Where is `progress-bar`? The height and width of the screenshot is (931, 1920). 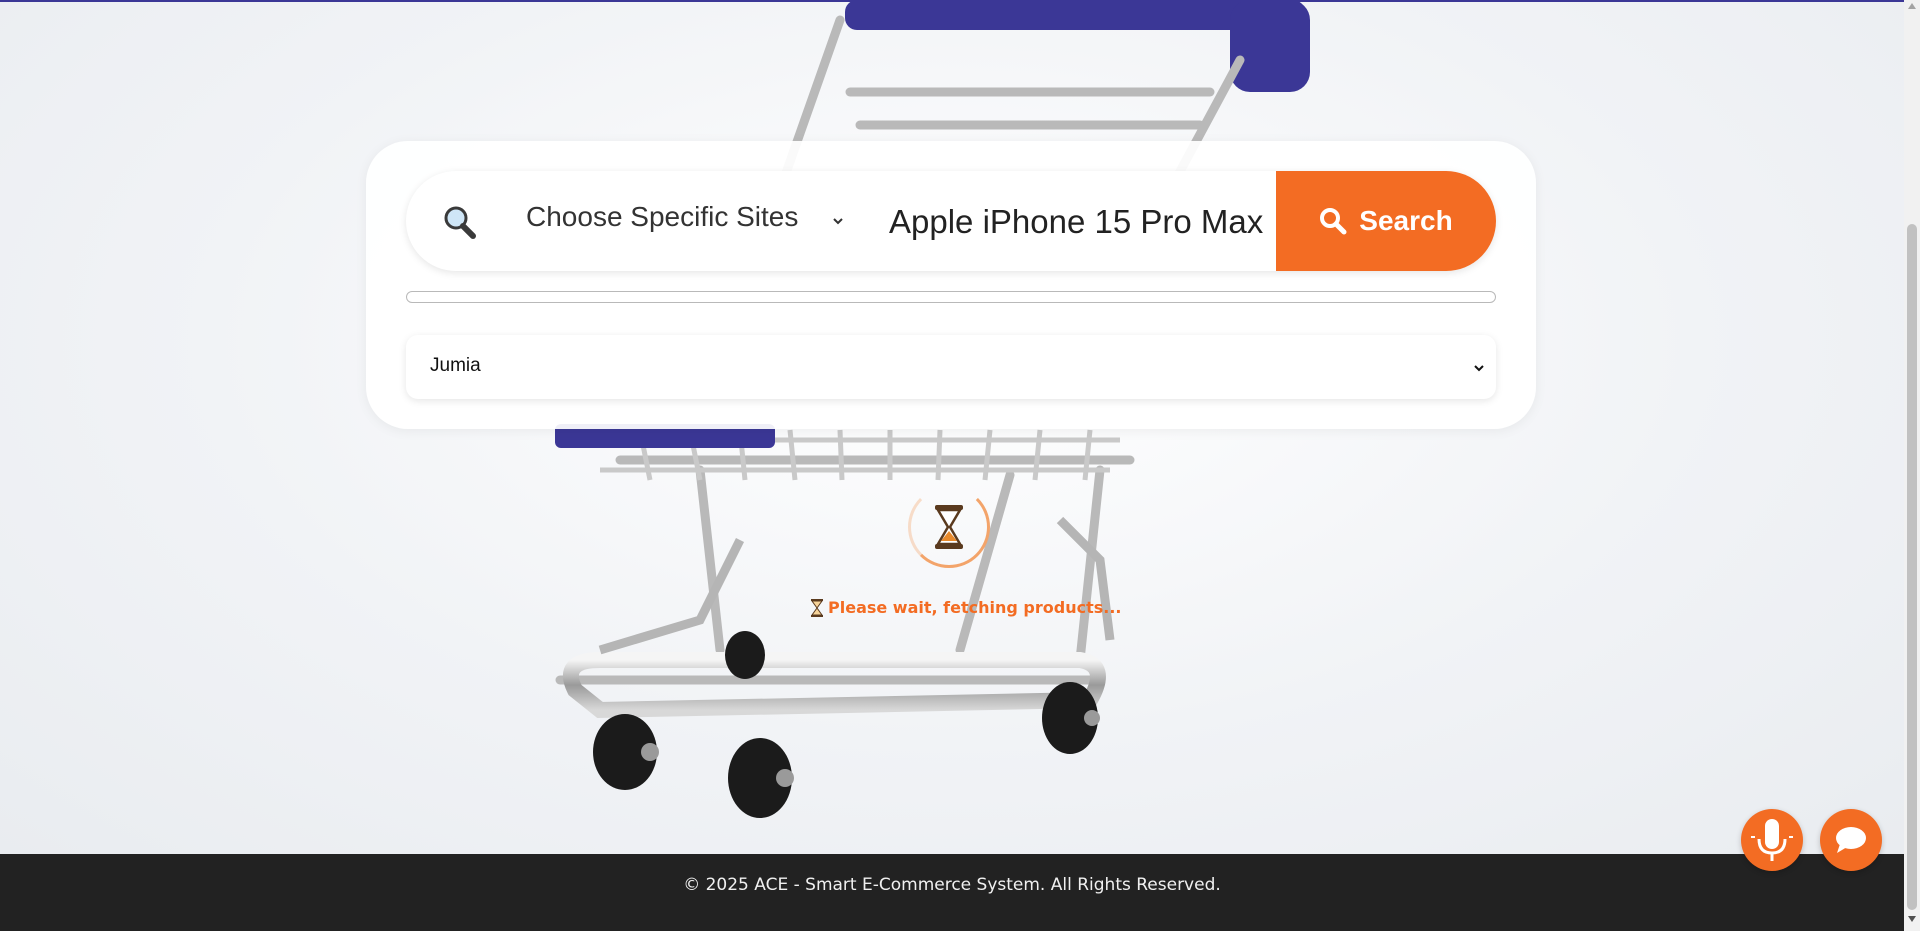
progress-bar is located at coordinates (951, 297).